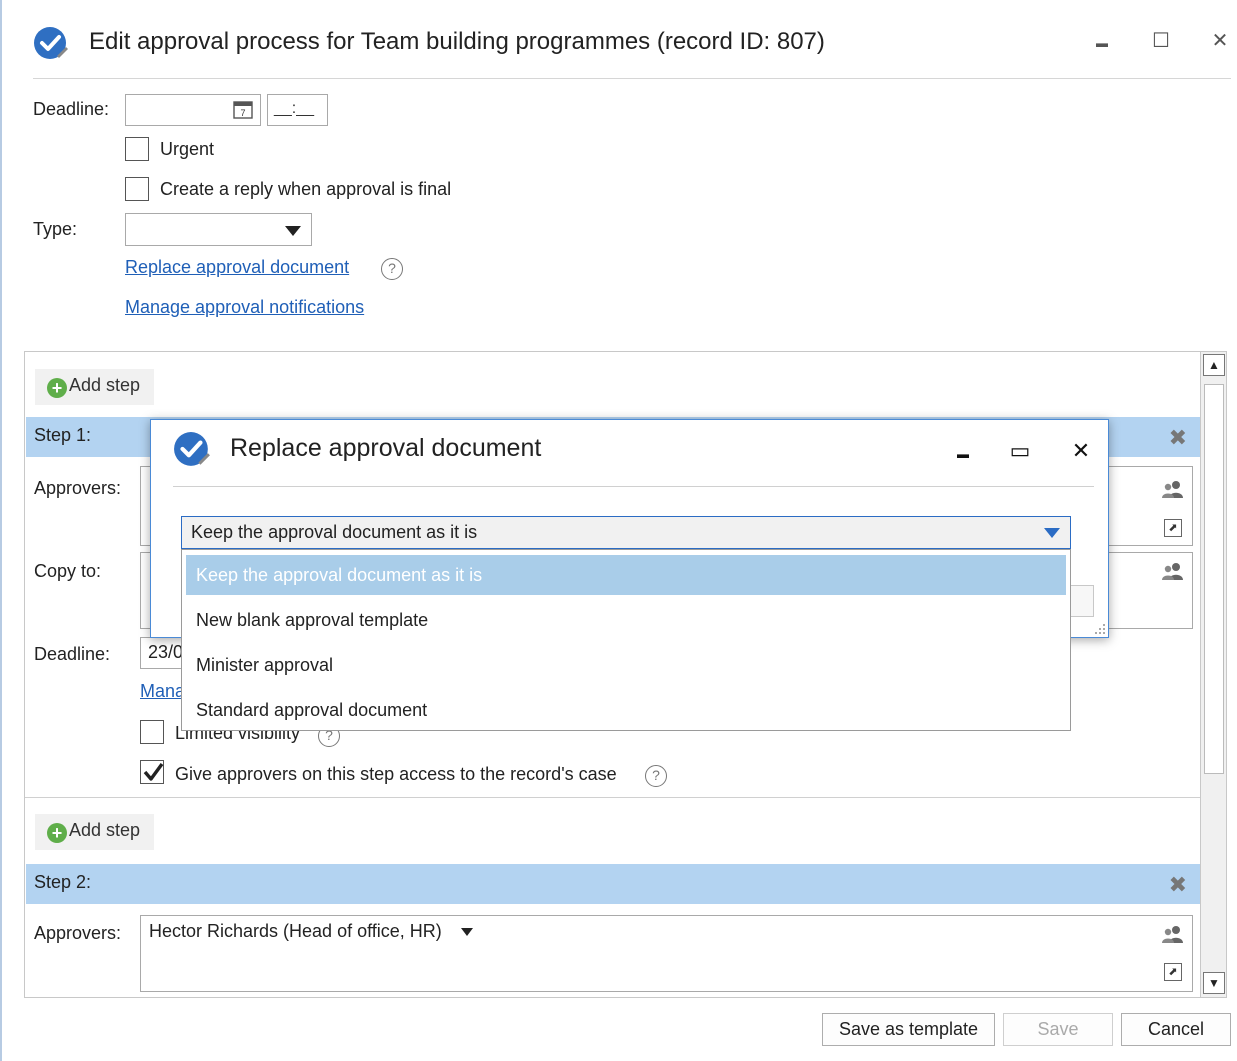 This screenshot has width=1237, height=1061. What do you see at coordinates (1214, 365) in the screenshot?
I see `scroll-up-icon: ▲` at bounding box center [1214, 365].